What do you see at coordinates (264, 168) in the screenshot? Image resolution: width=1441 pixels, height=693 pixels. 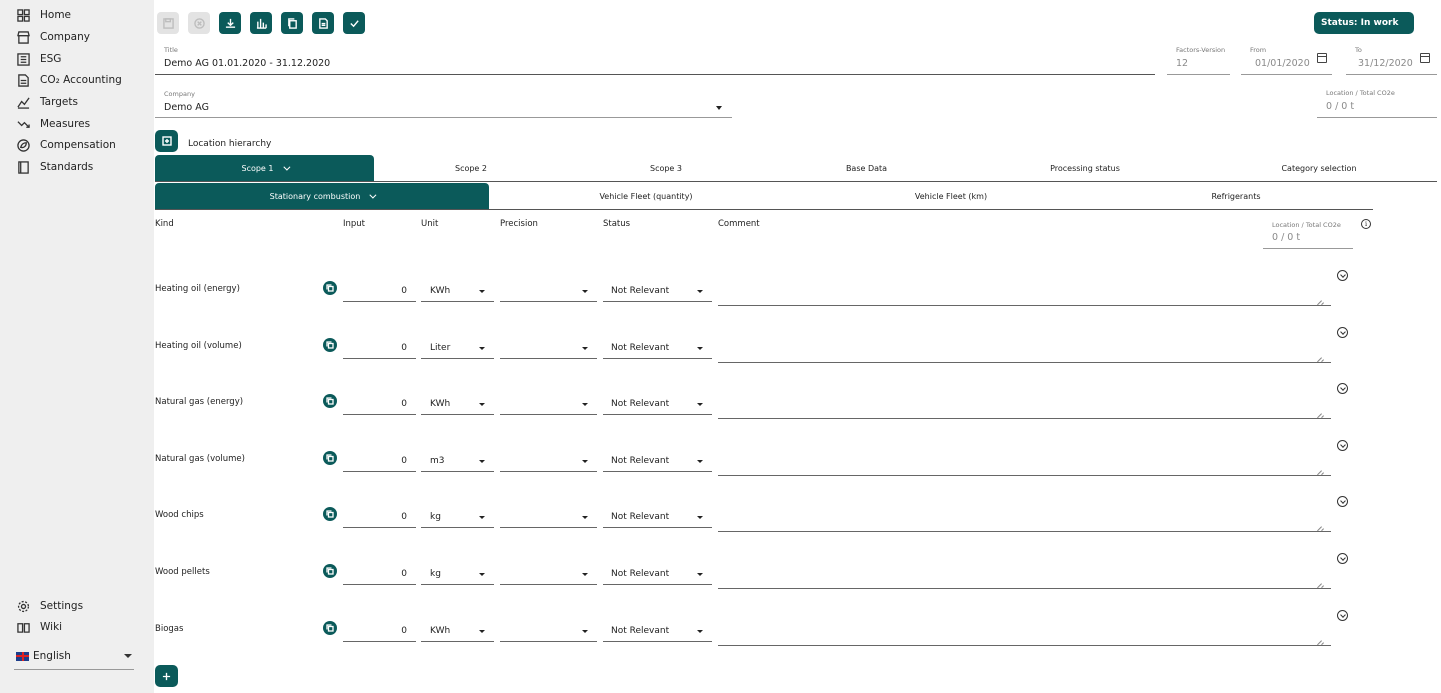 I see `tab-scope-1: Scope 1` at bounding box center [264, 168].